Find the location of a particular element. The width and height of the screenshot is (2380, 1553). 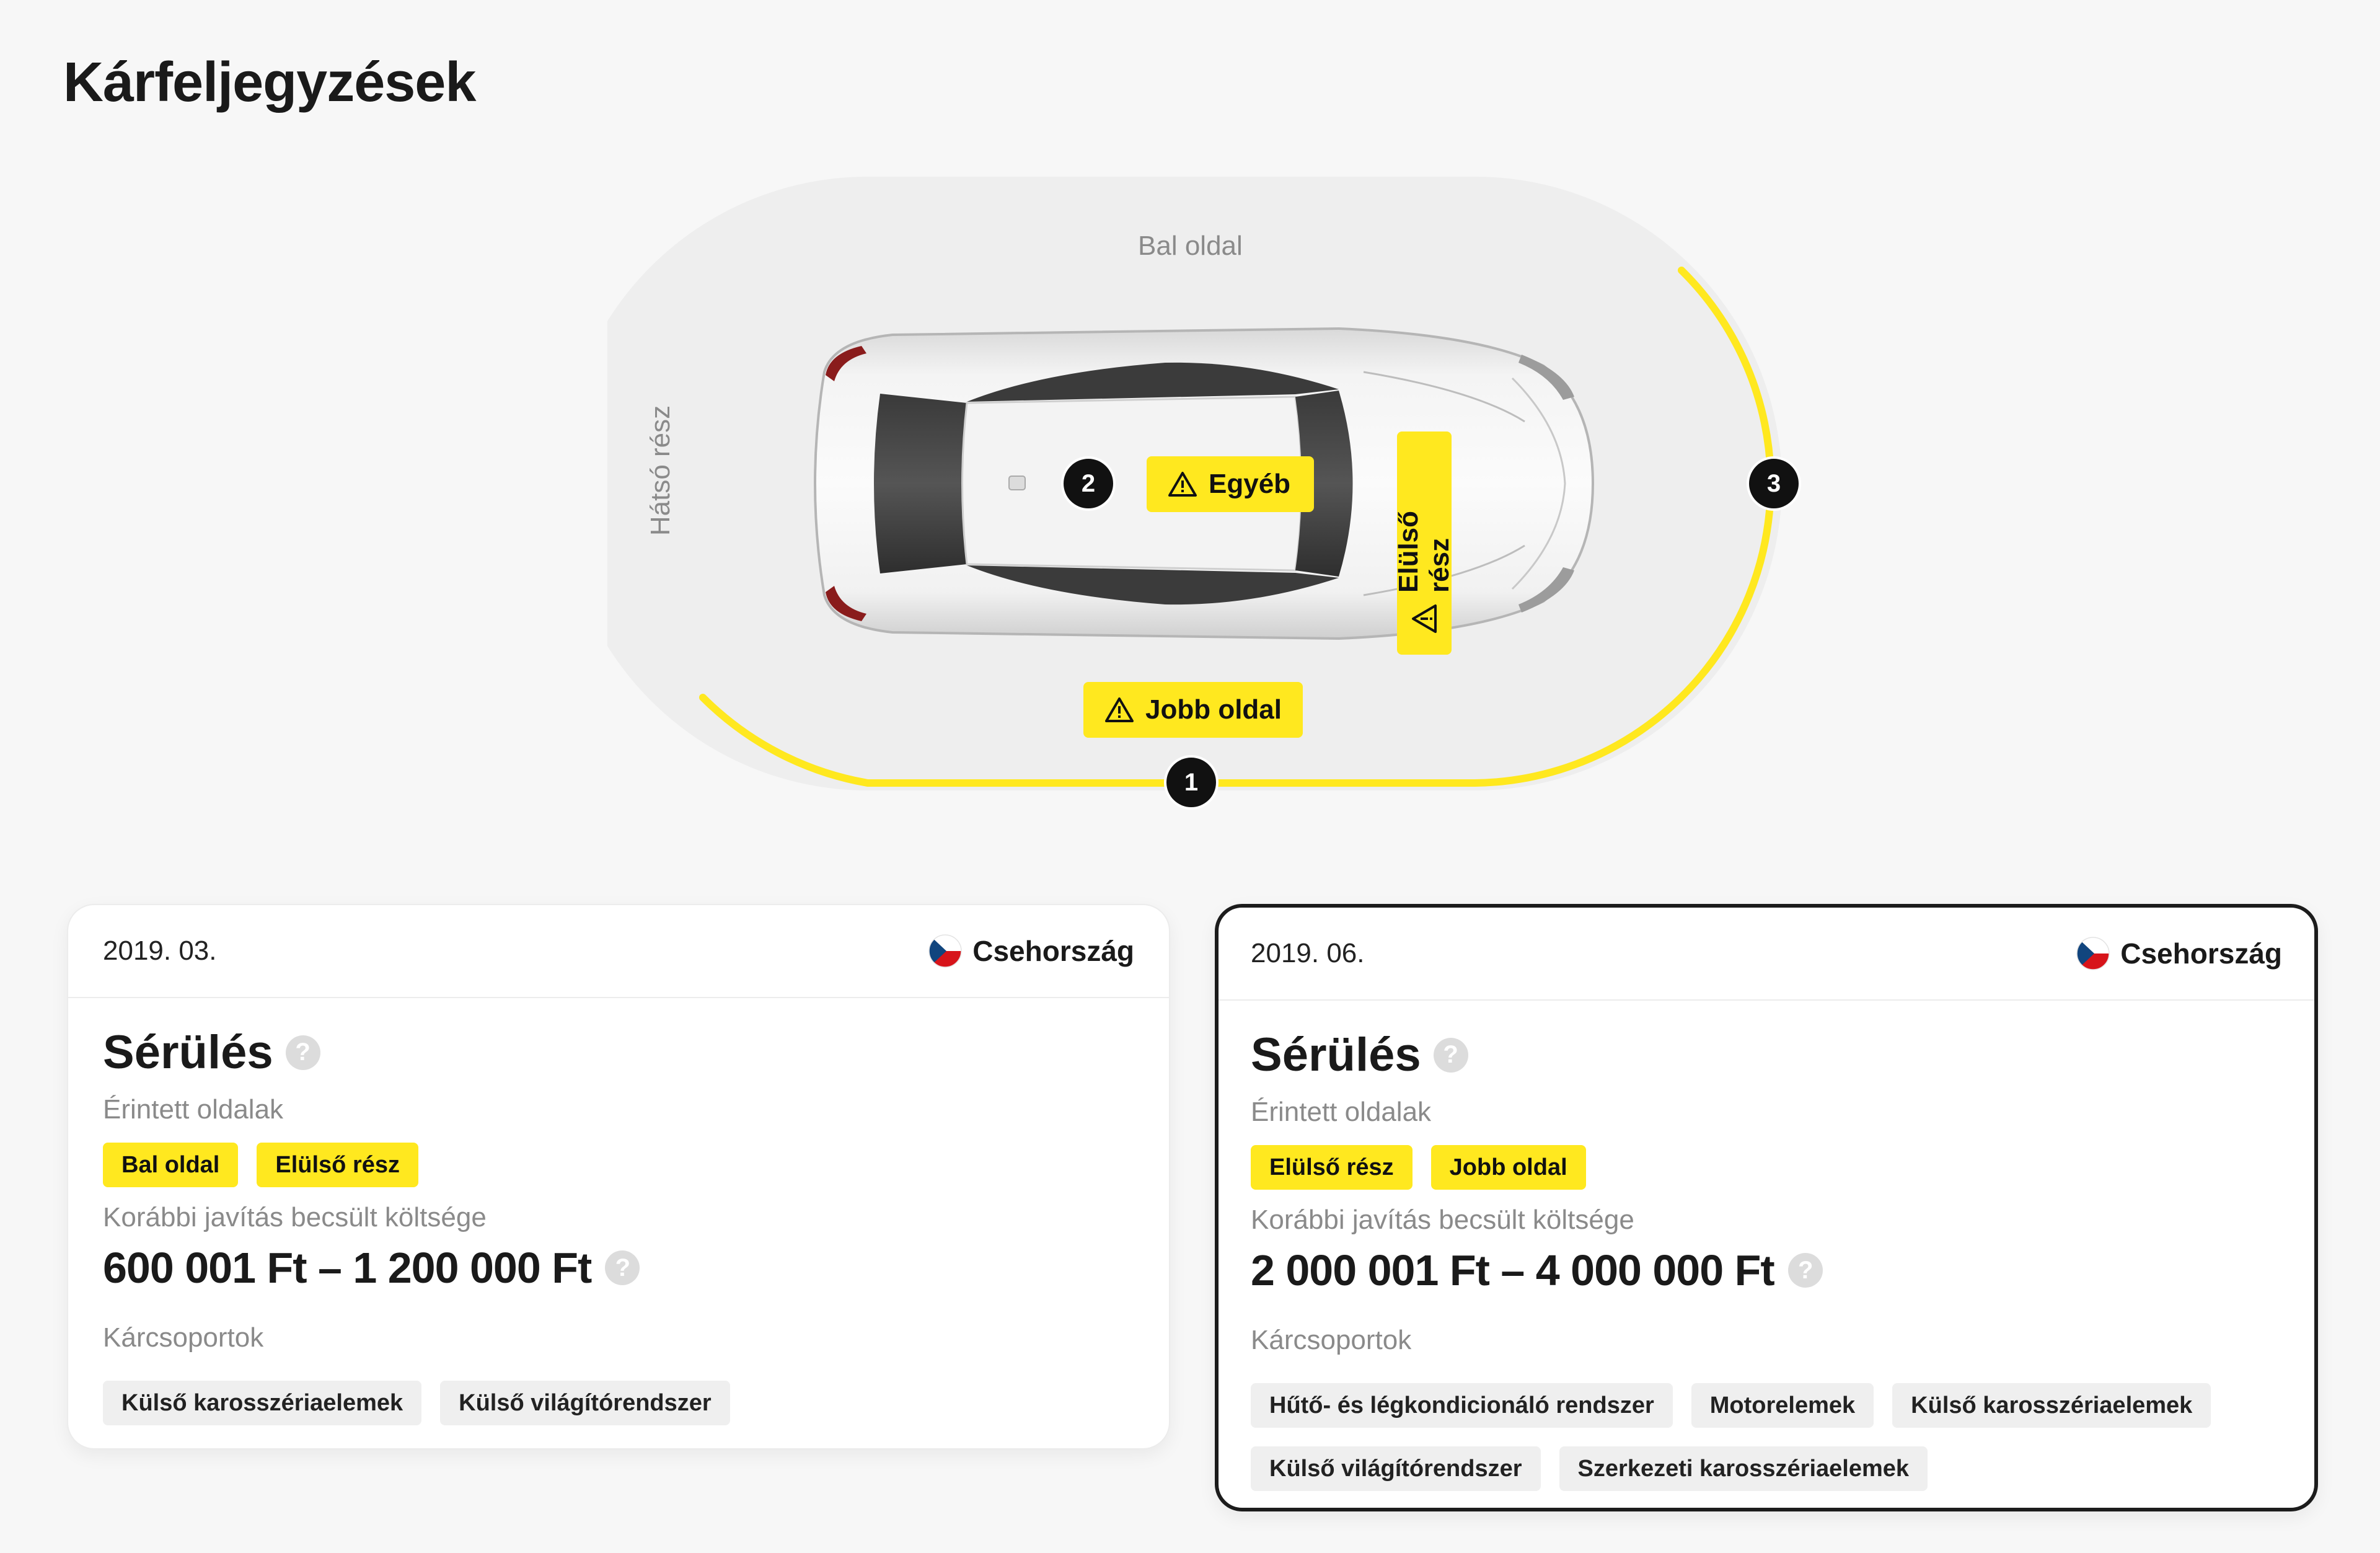

affected-side-chip: Jobb oldal is located at coordinates (1508, 1167).